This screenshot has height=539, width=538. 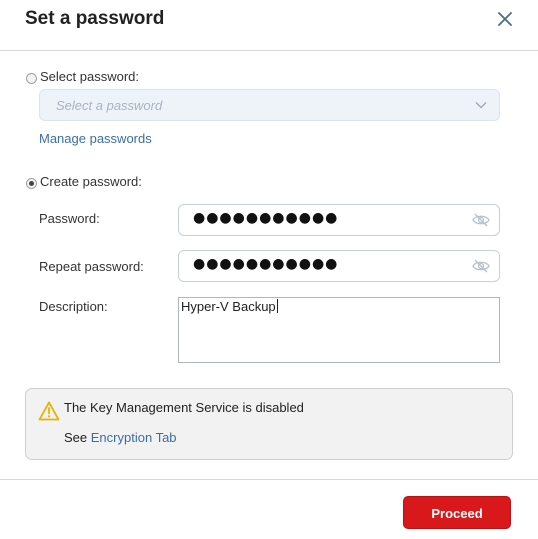 I want to click on warning-see-line: See Encryption Tab, so click(x=120, y=437).